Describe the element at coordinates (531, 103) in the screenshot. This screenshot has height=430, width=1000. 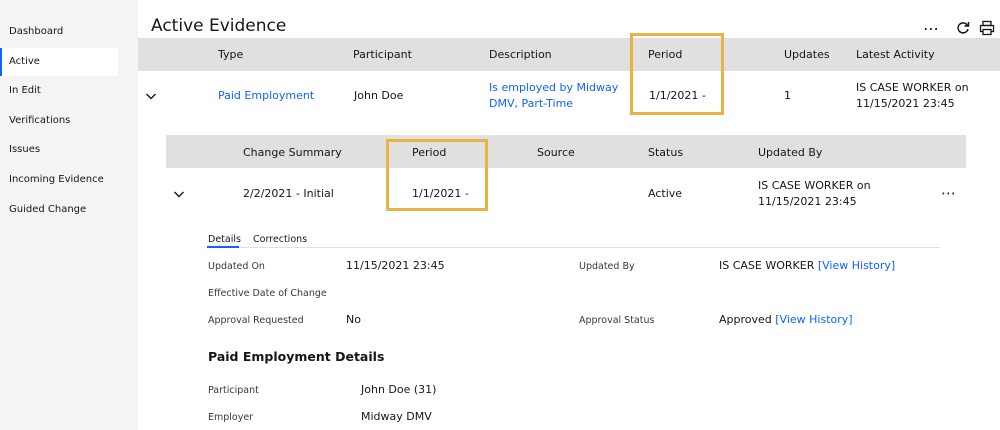
I see `description-link-line2: DMV, Part-Time` at that location.